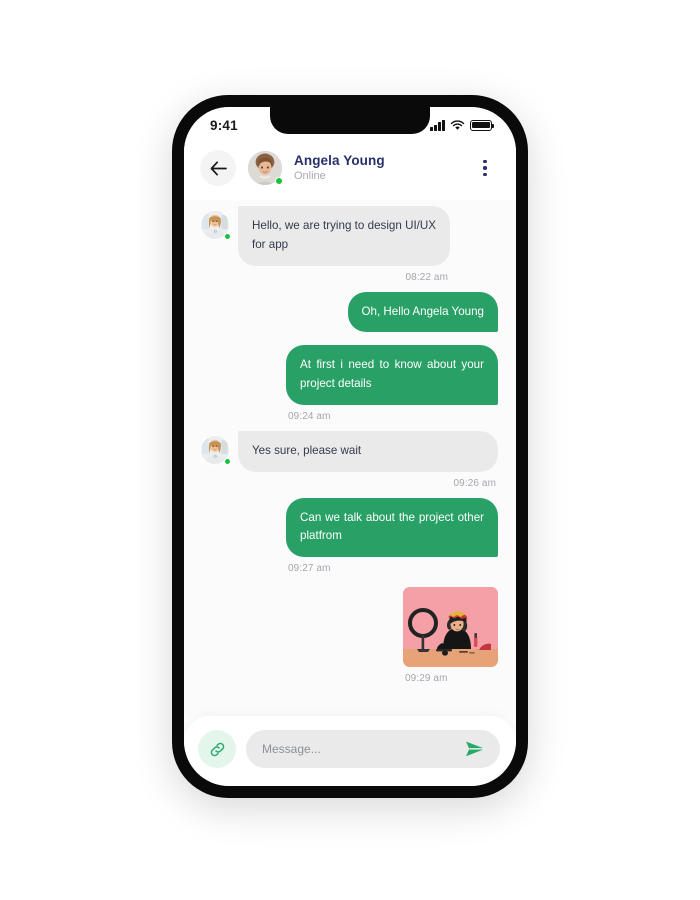 Image resolution: width=700 pixels, height=900 pixels. Describe the element at coordinates (224, 125) in the screenshot. I see `status-bar-time: 9:41` at that location.